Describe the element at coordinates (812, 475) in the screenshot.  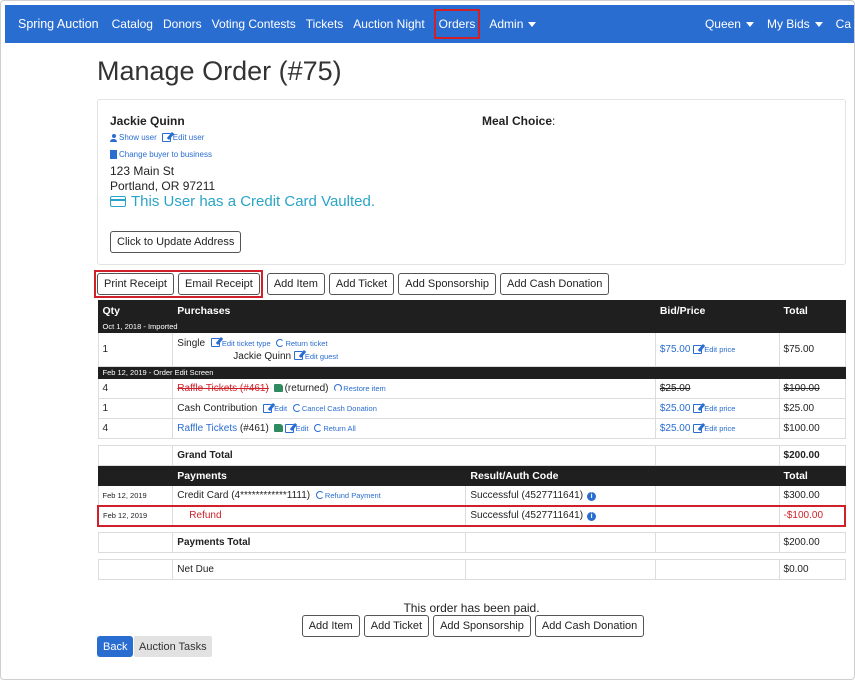
I see `col-total: Total` at that location.